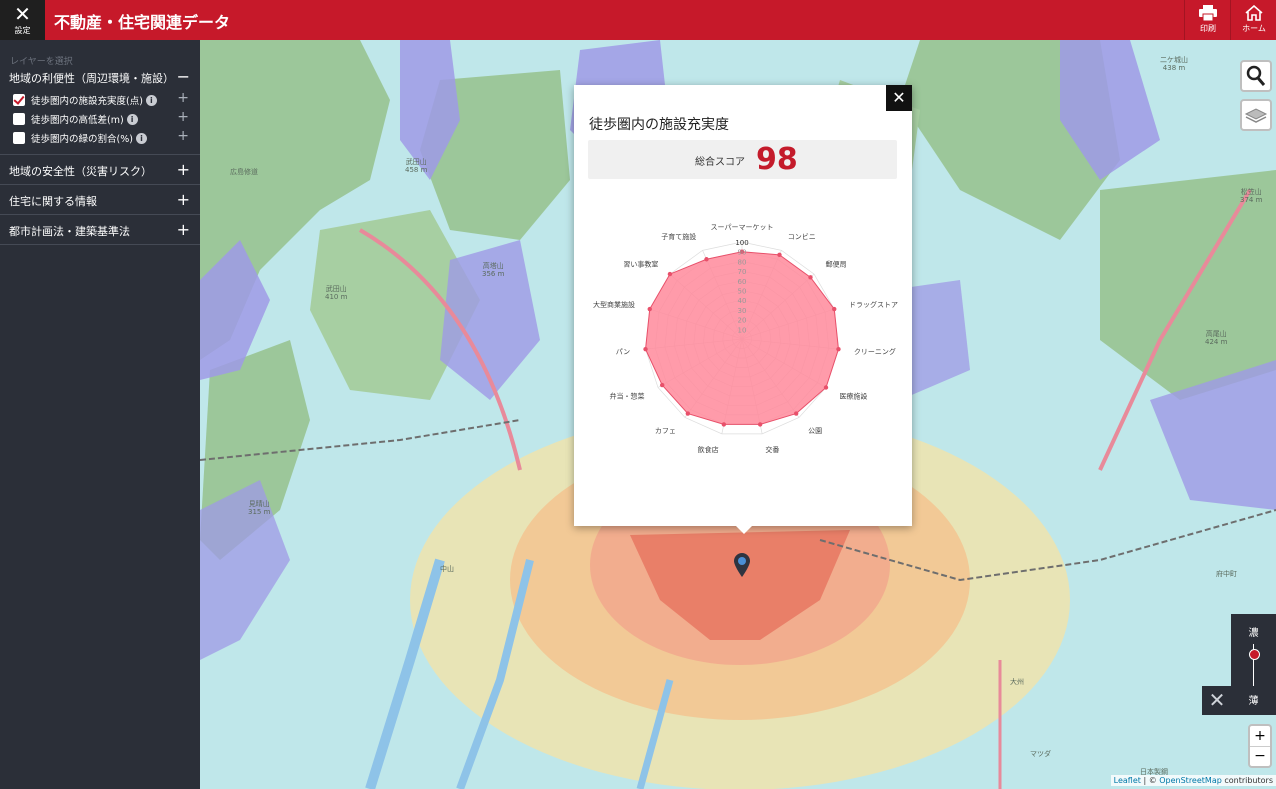  I want to click on home-button: ホーム, so click(1253, 20).